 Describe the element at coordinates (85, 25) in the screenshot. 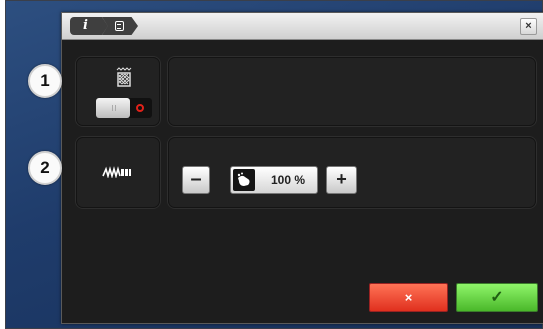

I see `info-icon: i` at that location.